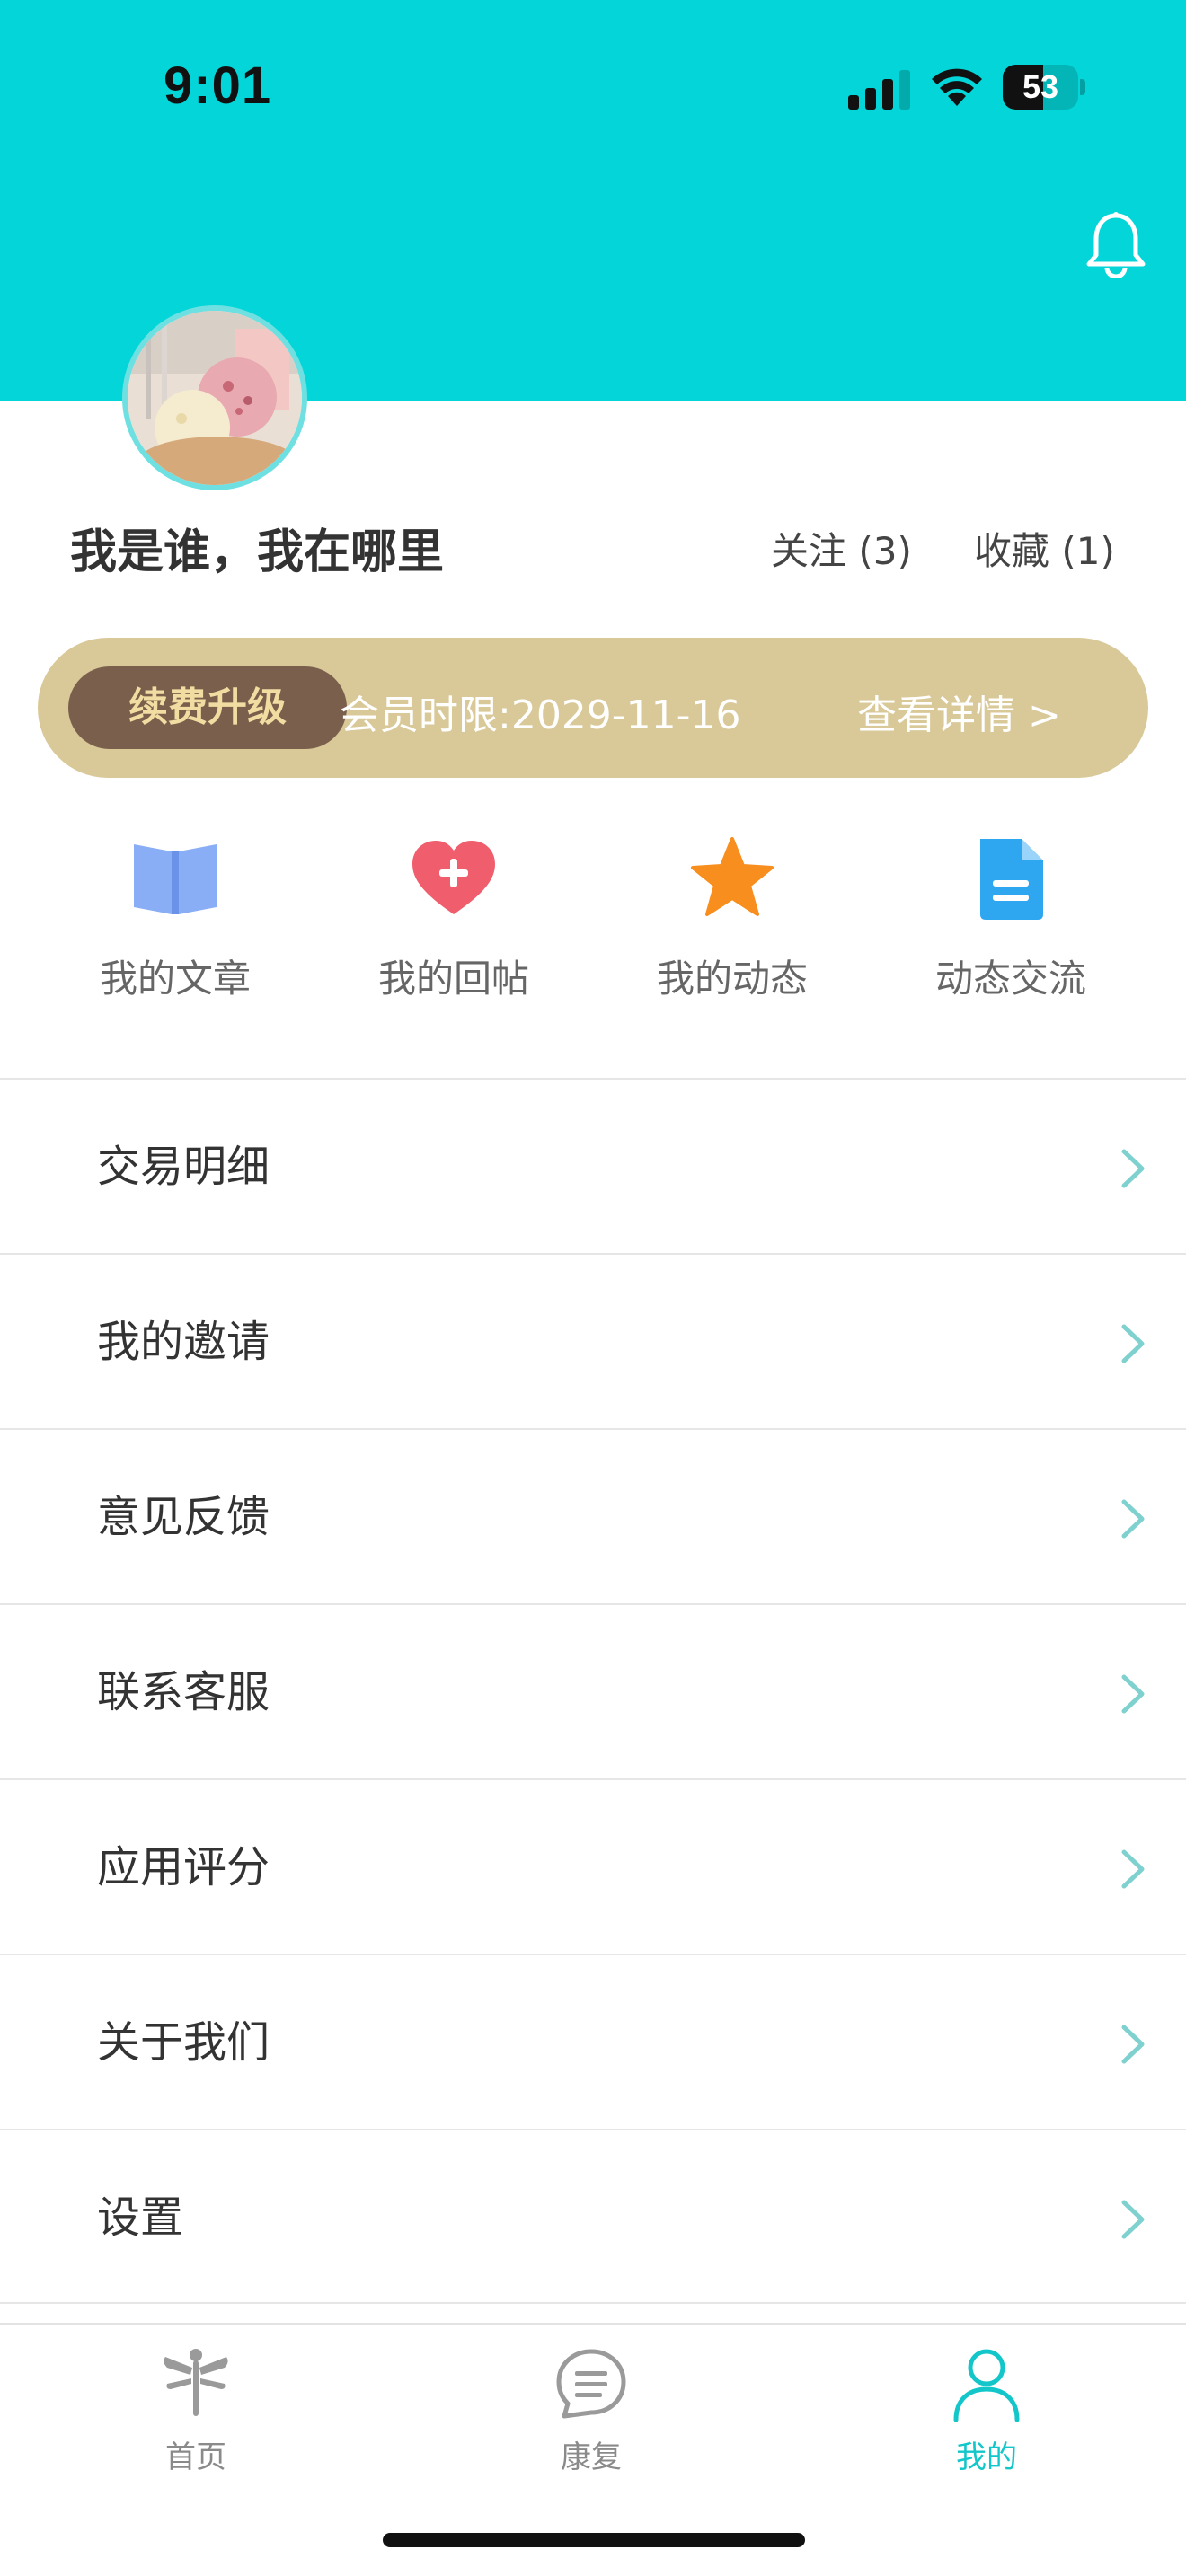 This screenshot has height=2576, width=1186. I want to click on battery-indicator: 53, so click(1044, 87).